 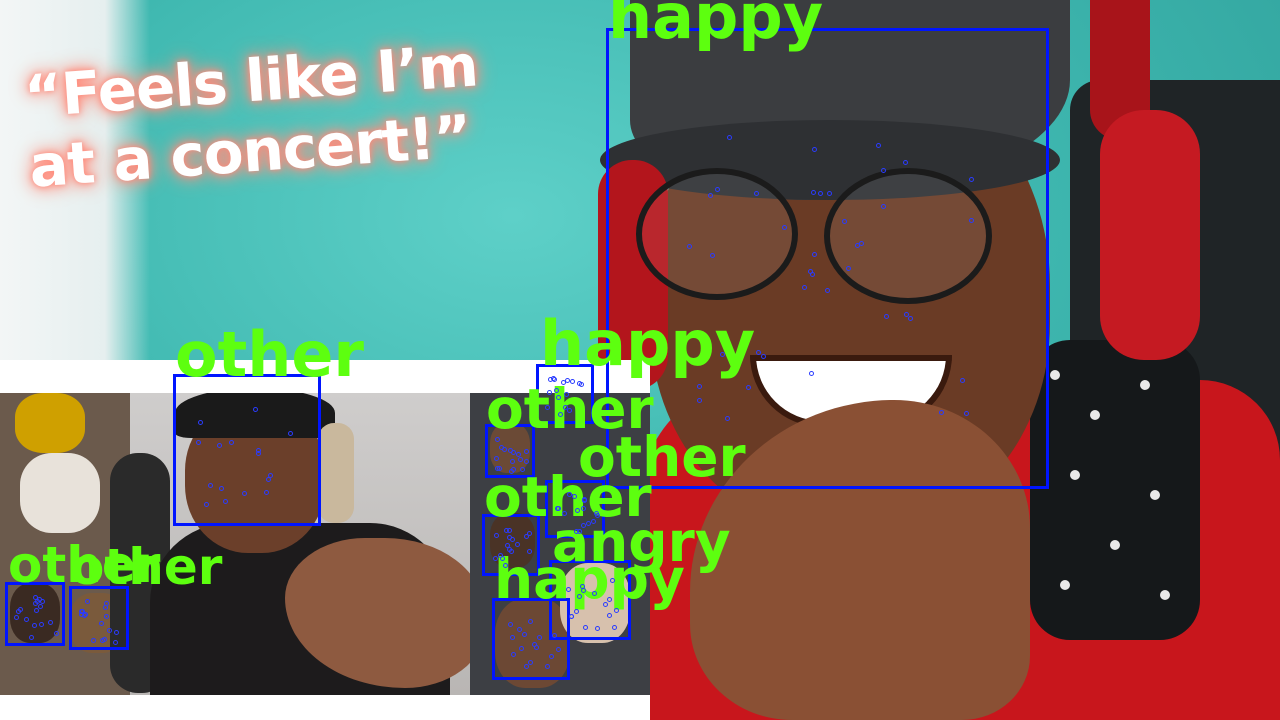 What do you see at coordinates (1150, 235) in the screenshot?
I see `right-earcup` at bounding box center [1150, 235].